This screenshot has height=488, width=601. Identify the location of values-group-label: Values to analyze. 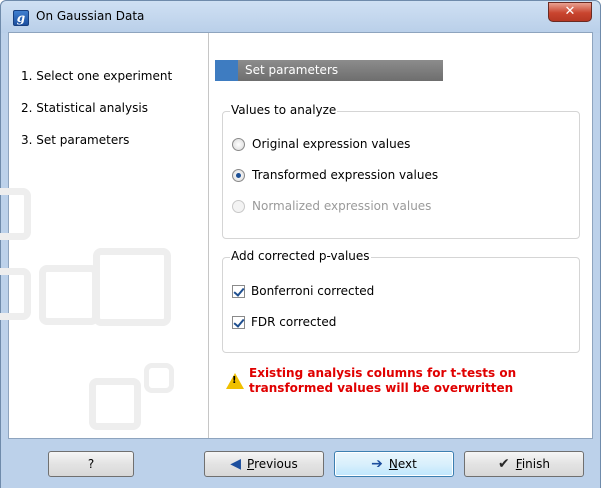
(284, 110).